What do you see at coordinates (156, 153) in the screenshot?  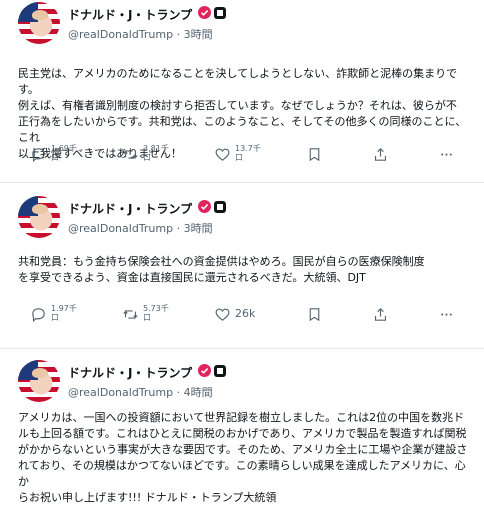 I see `repost-count: 3.81千 口` at bounding box center [156, 153].